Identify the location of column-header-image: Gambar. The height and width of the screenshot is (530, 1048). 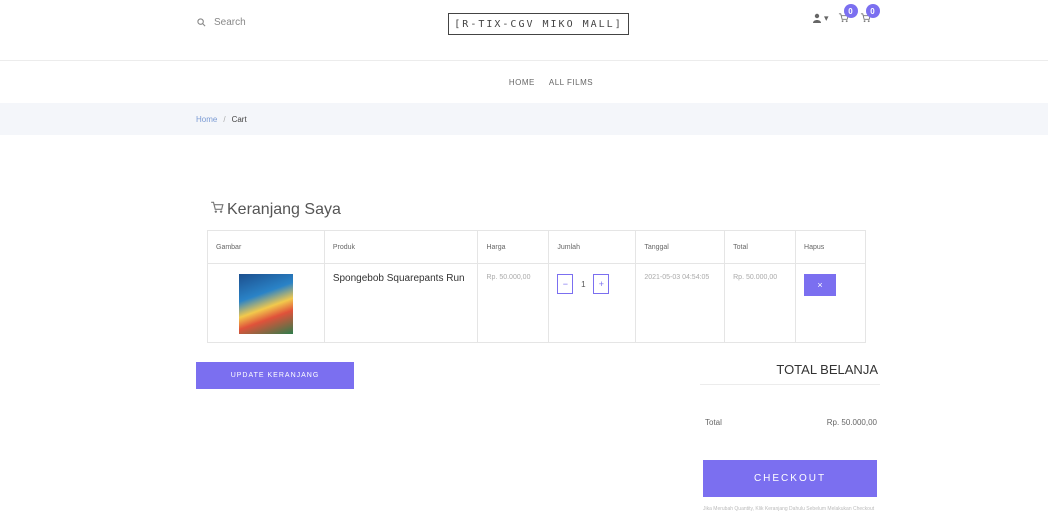
(266, 247).